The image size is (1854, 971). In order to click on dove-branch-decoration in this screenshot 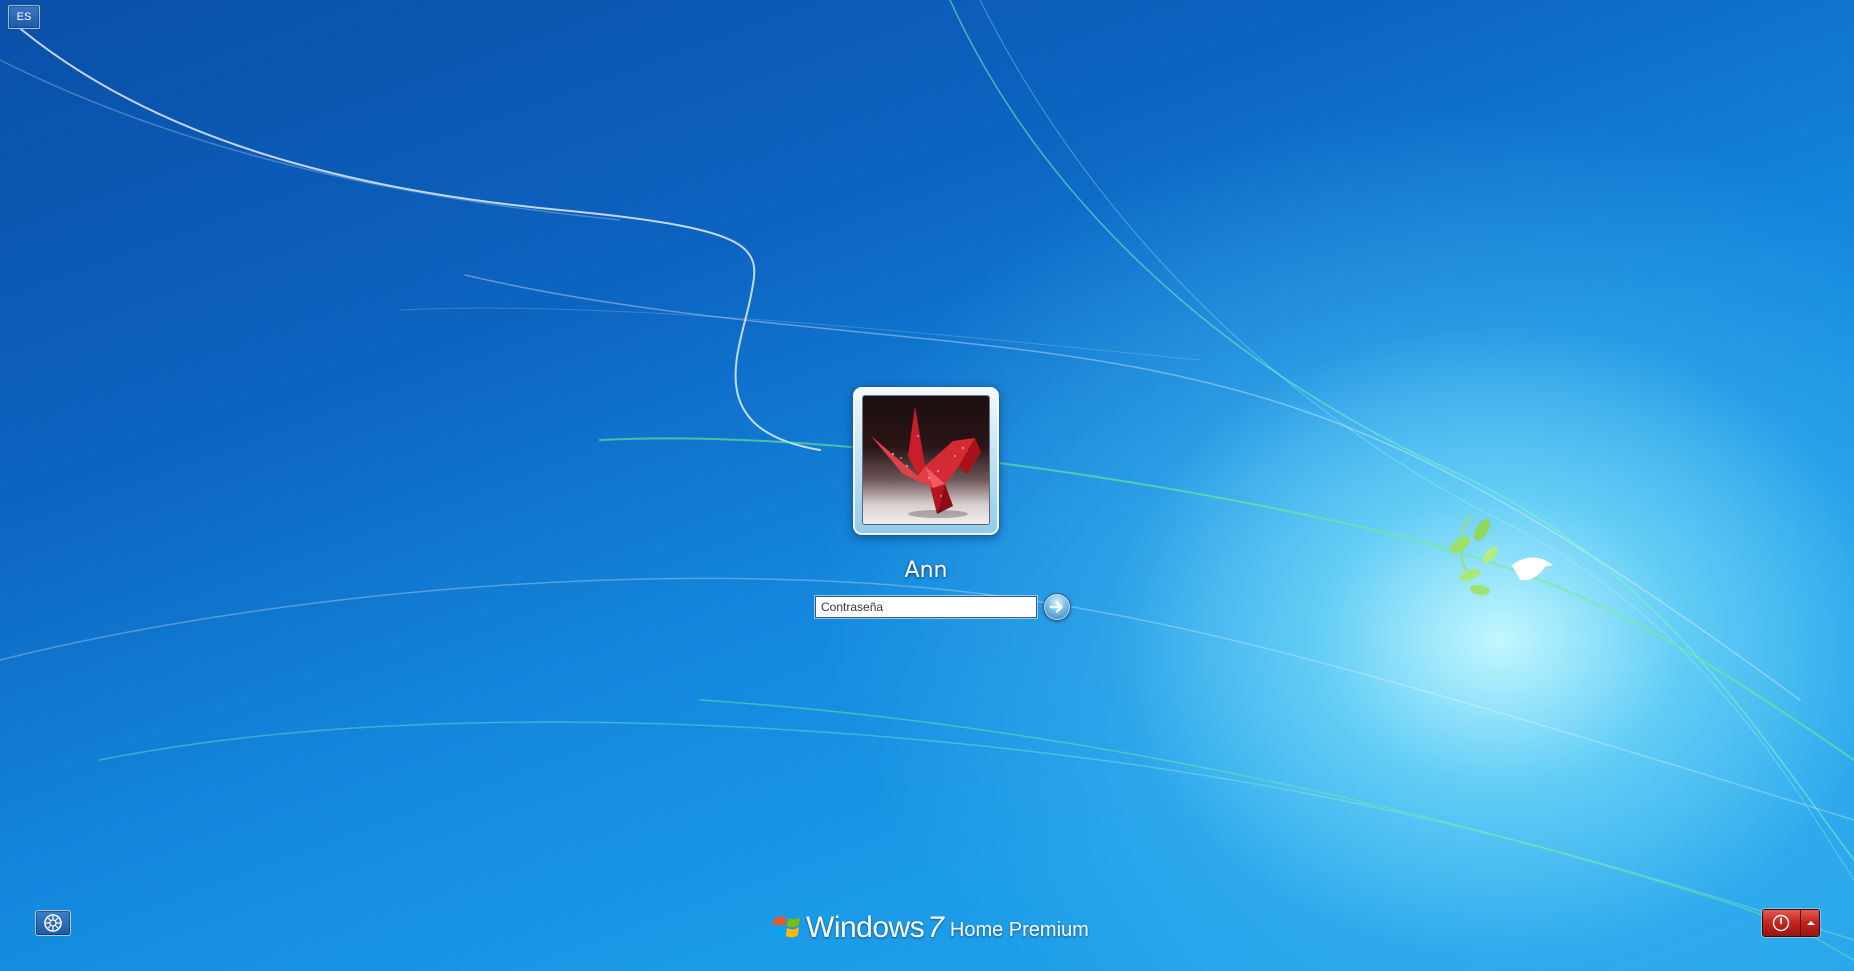, I will do `click(1501, 555)`.